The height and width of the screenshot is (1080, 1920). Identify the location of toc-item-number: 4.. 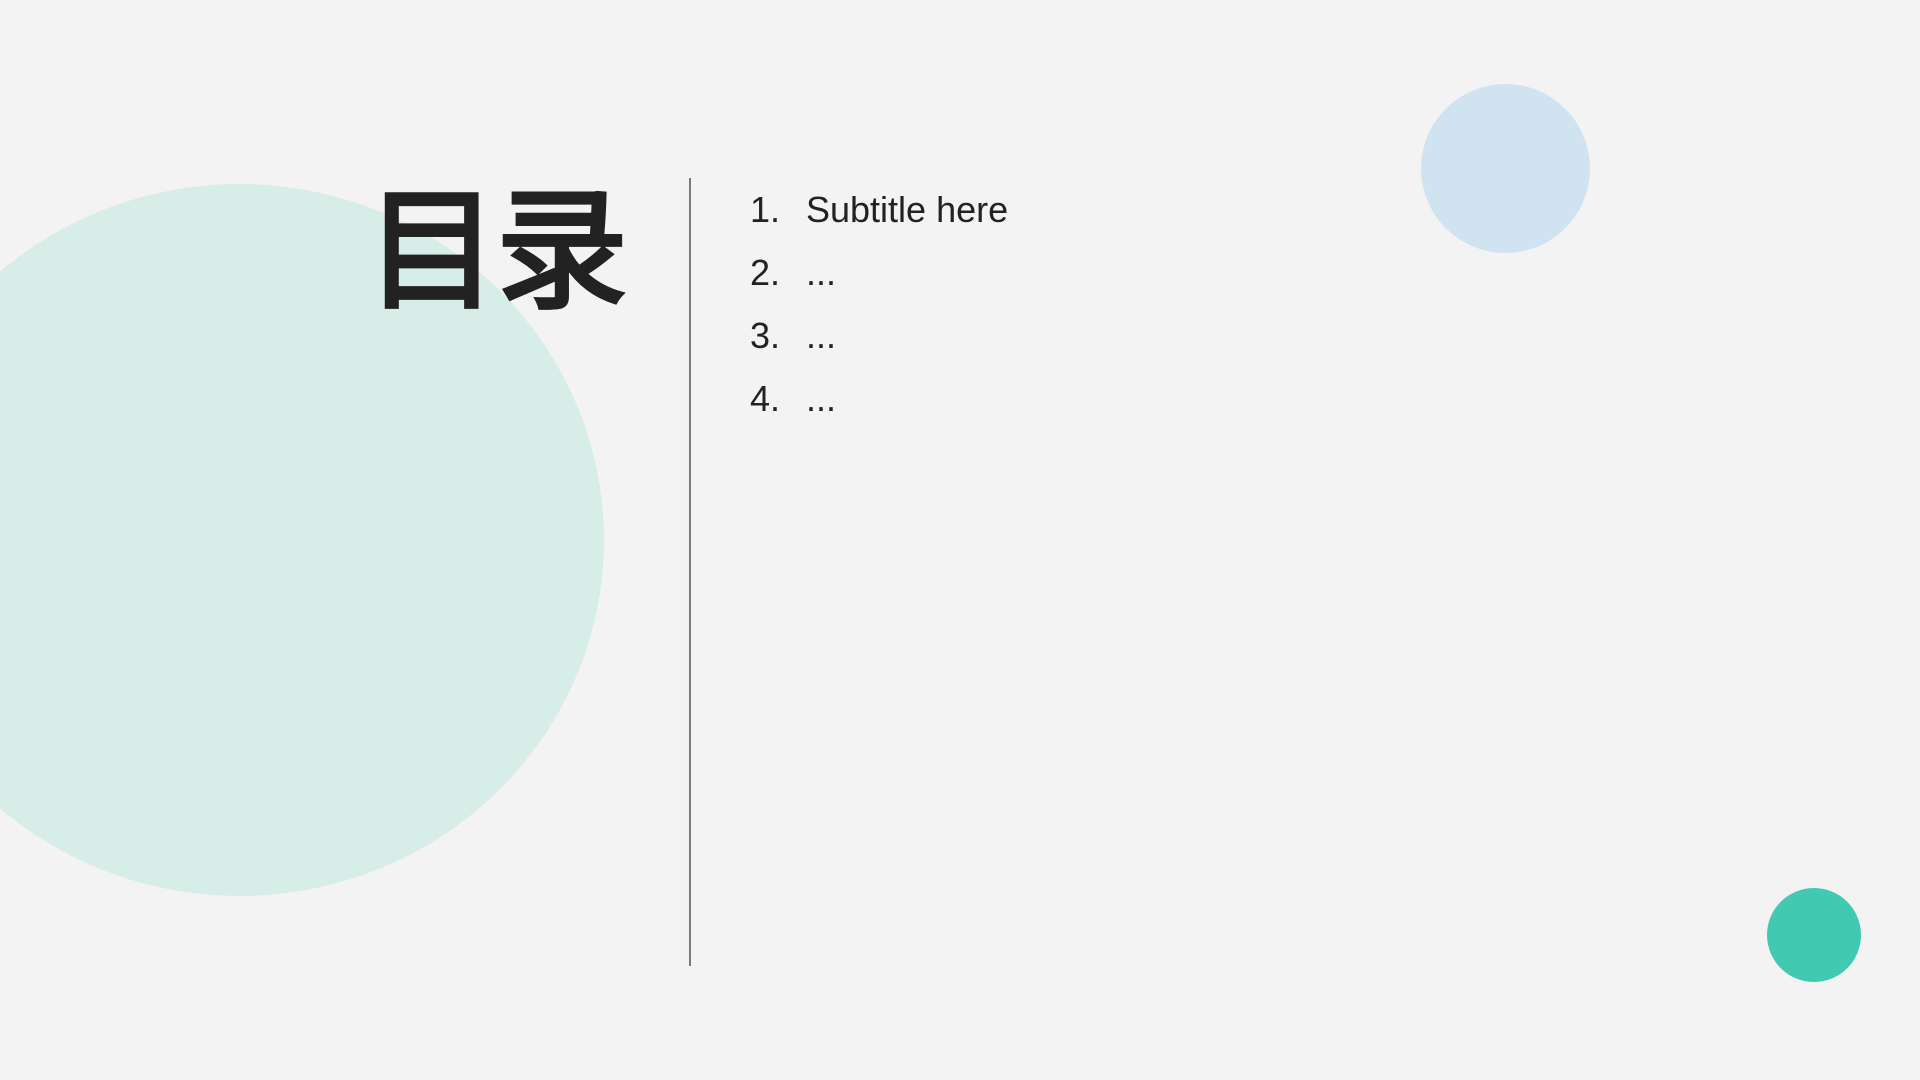
(765, 398).